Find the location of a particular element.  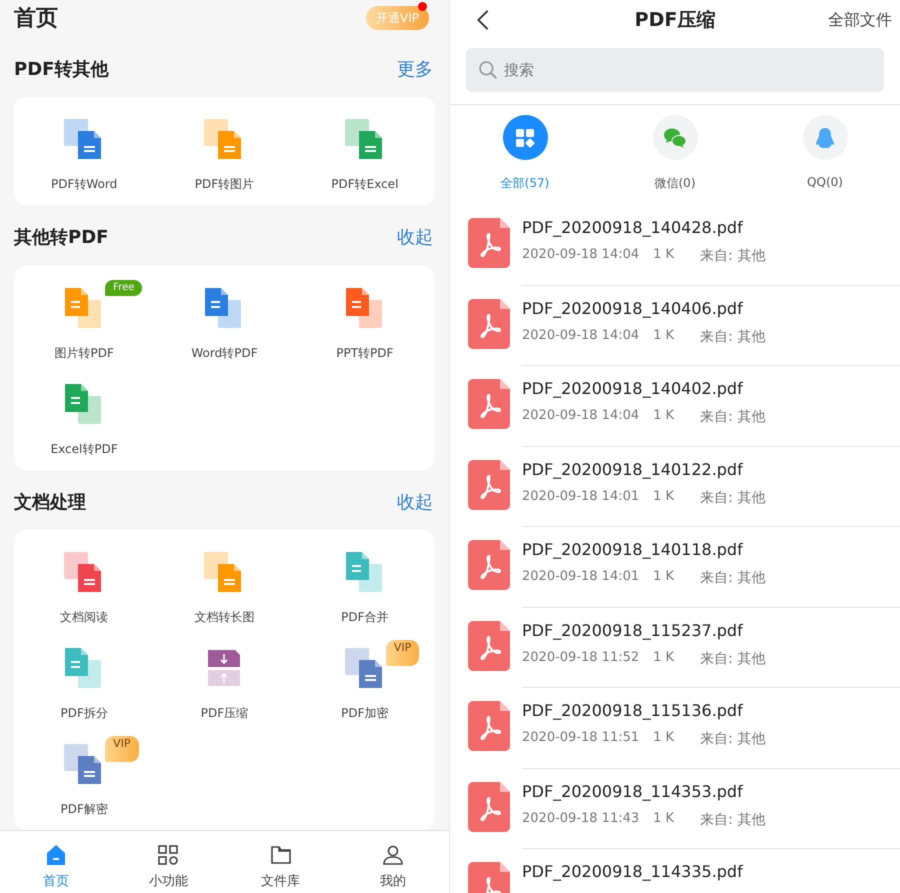

file-name: PDF_20200918_140402.pdf is located at coordinates (711, 389).